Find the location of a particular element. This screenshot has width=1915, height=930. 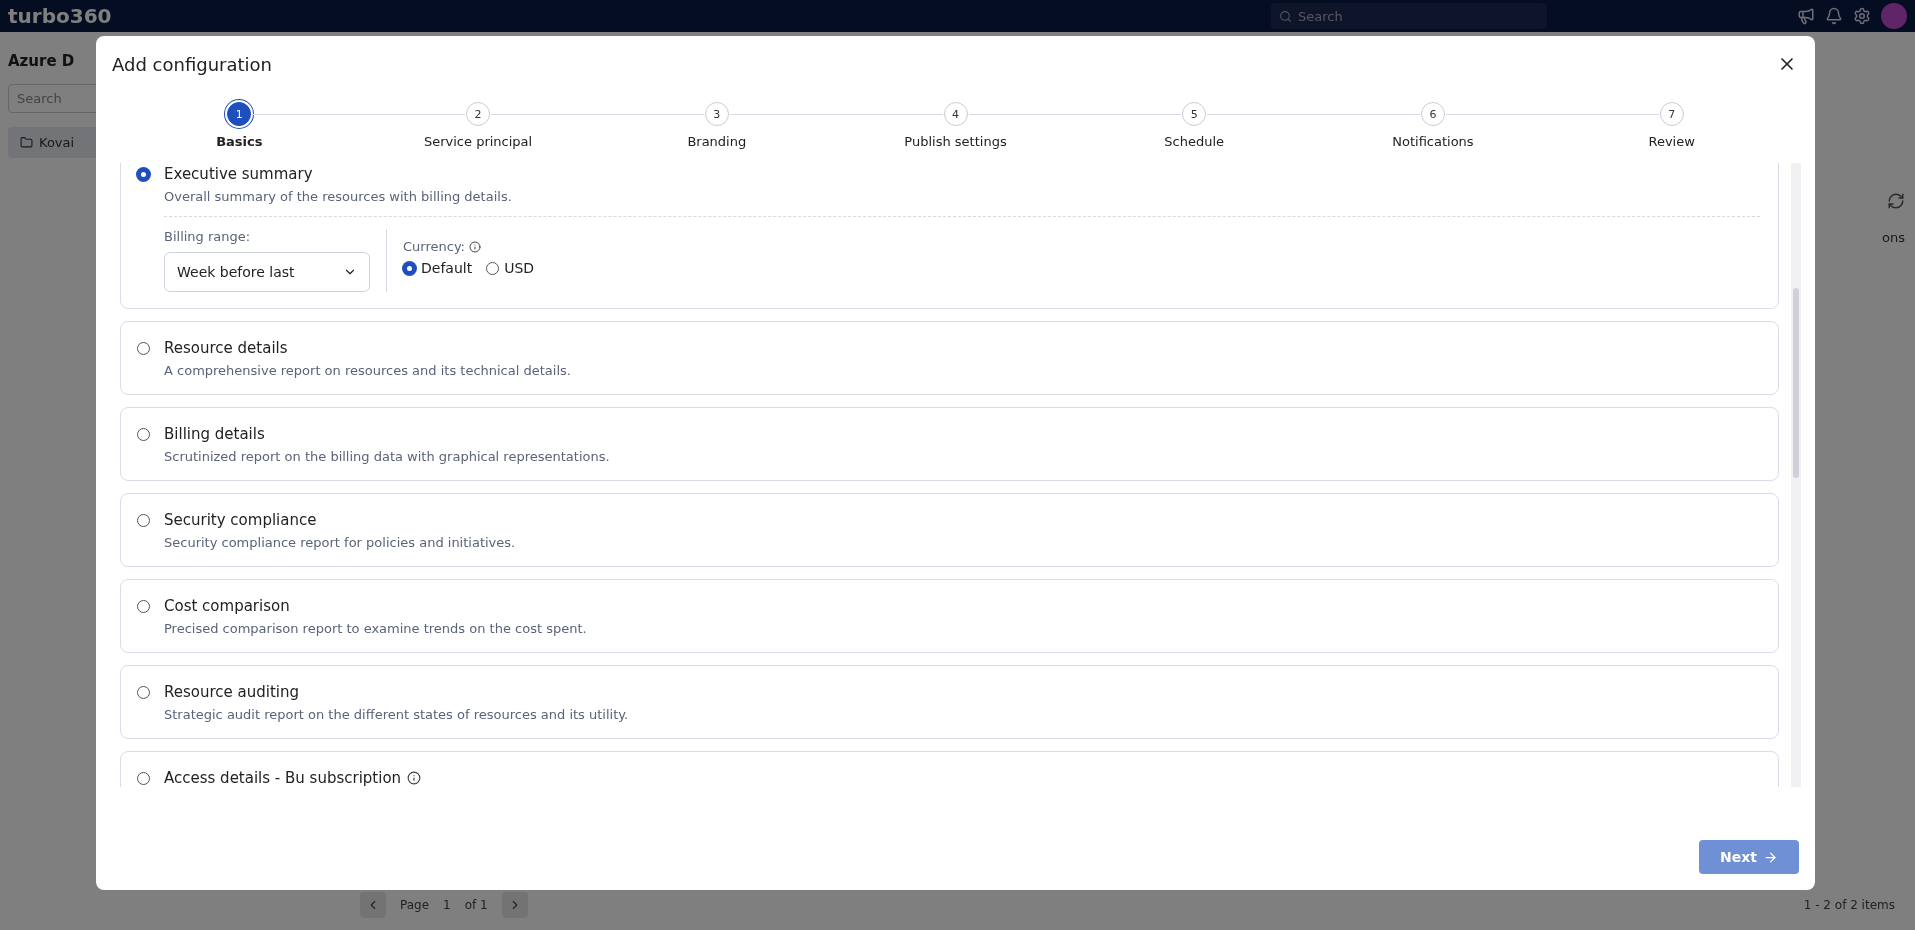

report-option-card: Resource details A comprehensive report on resources and its technical details. is located at coordinates (949, 358).